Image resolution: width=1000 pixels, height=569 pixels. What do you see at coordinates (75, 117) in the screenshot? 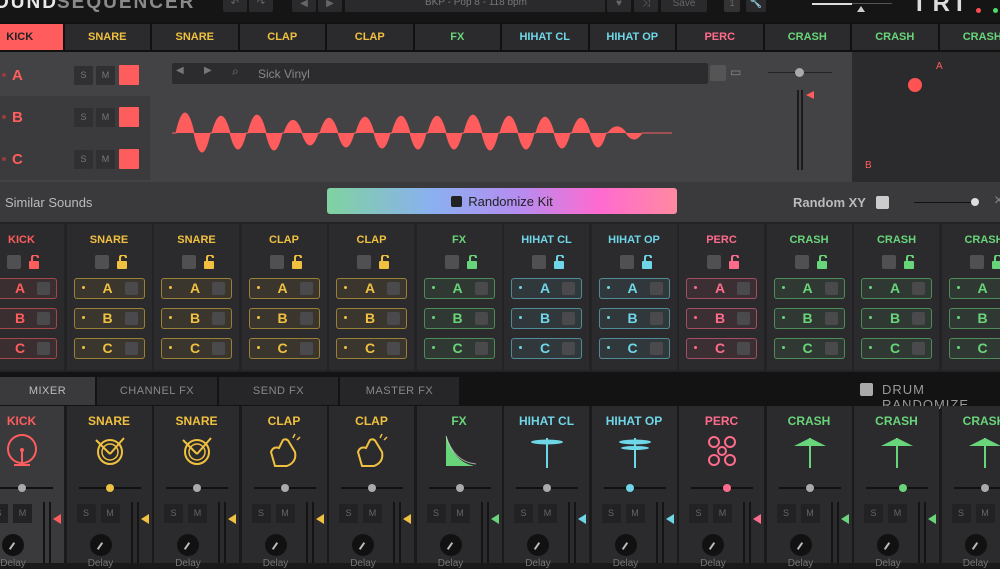
I see `layer-row-b: B S M` at bounding box center [75, 117].